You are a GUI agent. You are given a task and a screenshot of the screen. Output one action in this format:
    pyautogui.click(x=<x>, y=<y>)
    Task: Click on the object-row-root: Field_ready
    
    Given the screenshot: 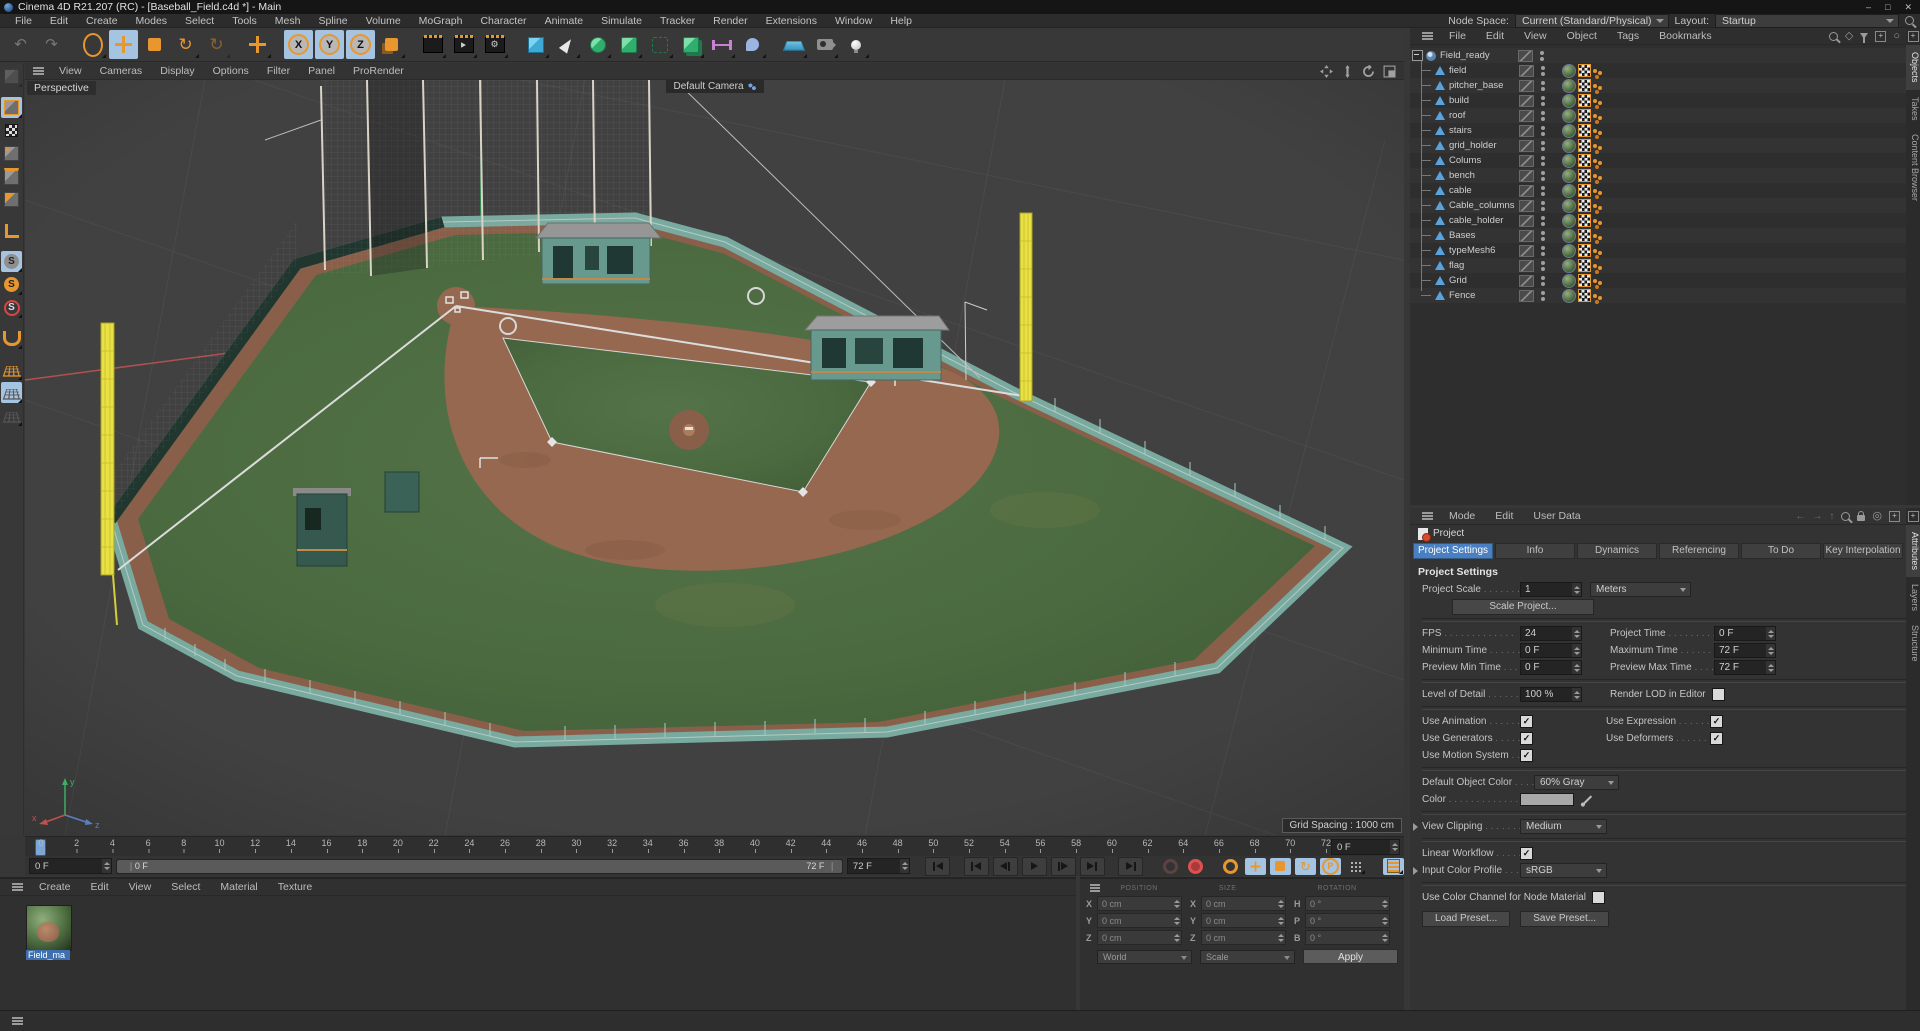 What is the action you would take?
    pyautogui.click(x=1658, y=55)
    